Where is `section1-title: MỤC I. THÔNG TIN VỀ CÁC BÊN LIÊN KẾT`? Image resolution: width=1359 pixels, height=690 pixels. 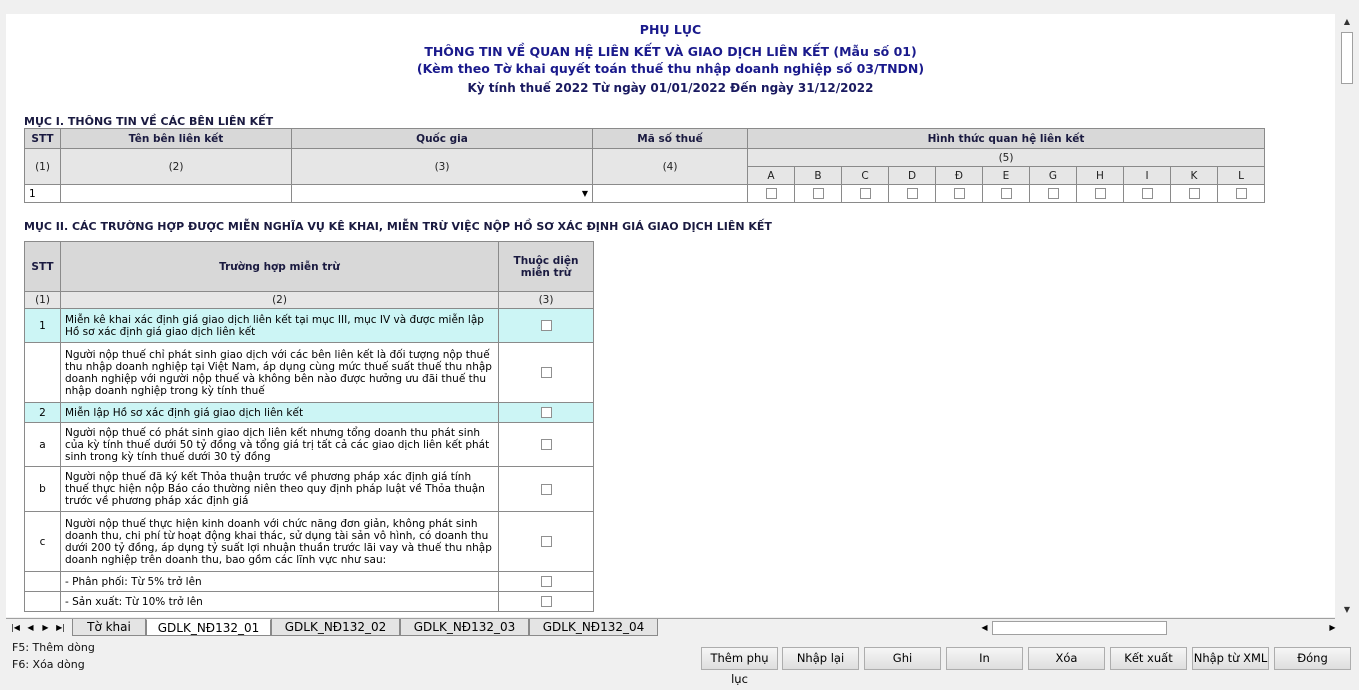
section1-title: MỤC I. THÔNG TIN VỀ CÁC BÊN LIÊN KẾT is located at coordinates (149, 121).